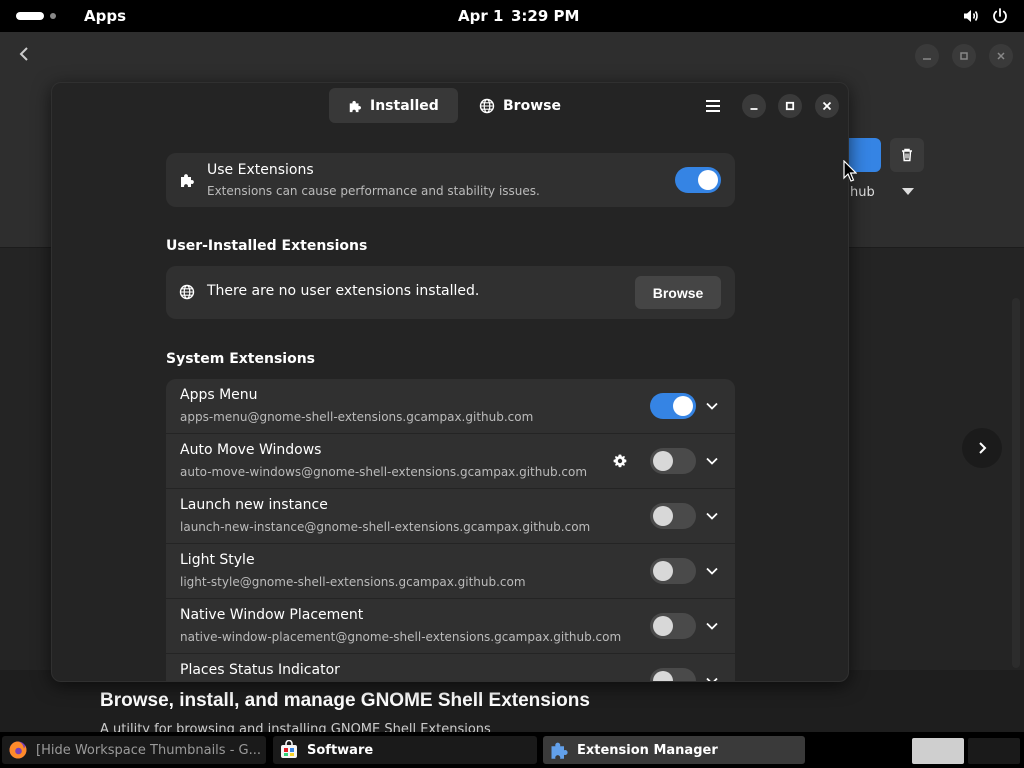  I want to click on taskbar-item-label: Extension Manager, so click(647, 750).